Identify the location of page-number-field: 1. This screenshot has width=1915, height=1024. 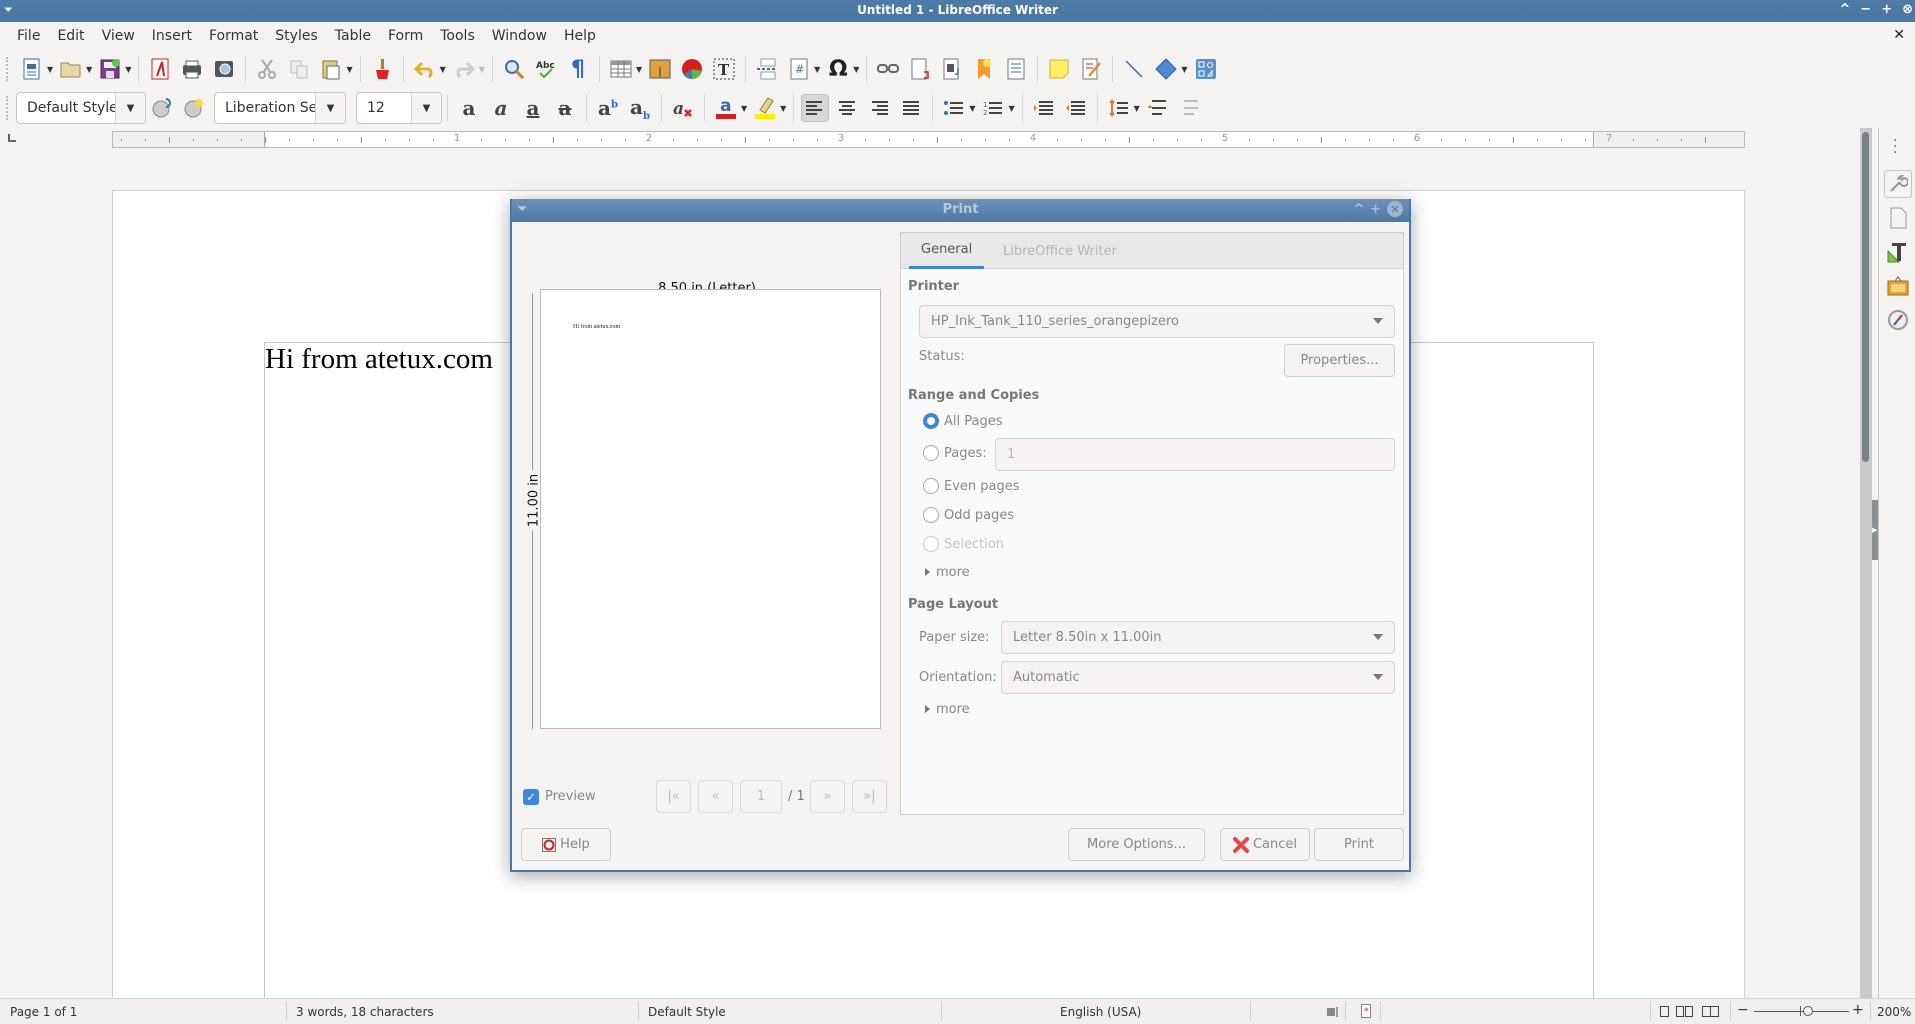
(761, 796).